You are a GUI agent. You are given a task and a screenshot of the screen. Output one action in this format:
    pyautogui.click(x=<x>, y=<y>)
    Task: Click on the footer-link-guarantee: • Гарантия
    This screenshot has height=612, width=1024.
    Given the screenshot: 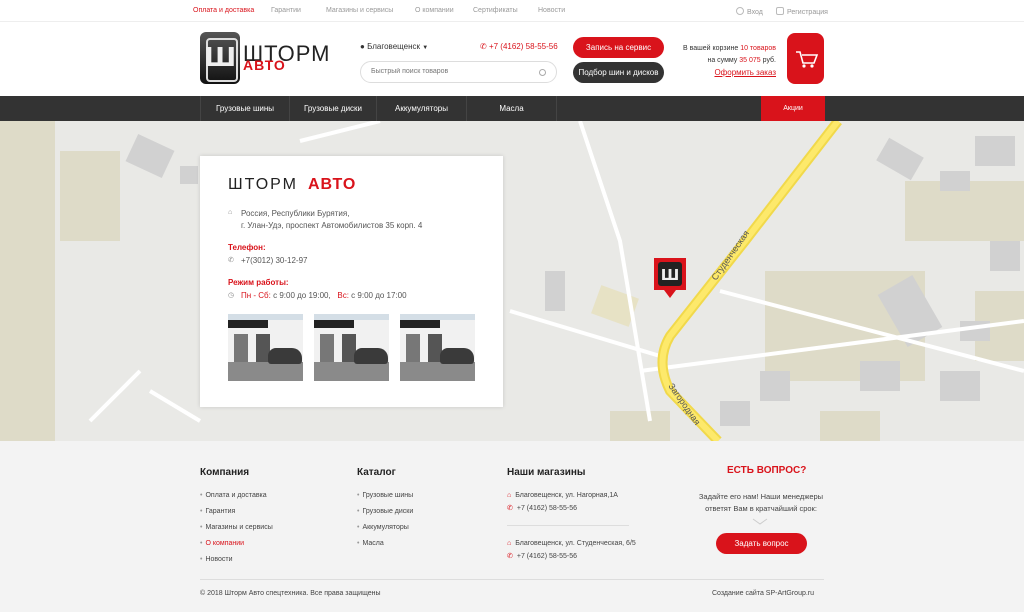 What is the action you would take?
    pyautogui.click(x=217, y=511)
    